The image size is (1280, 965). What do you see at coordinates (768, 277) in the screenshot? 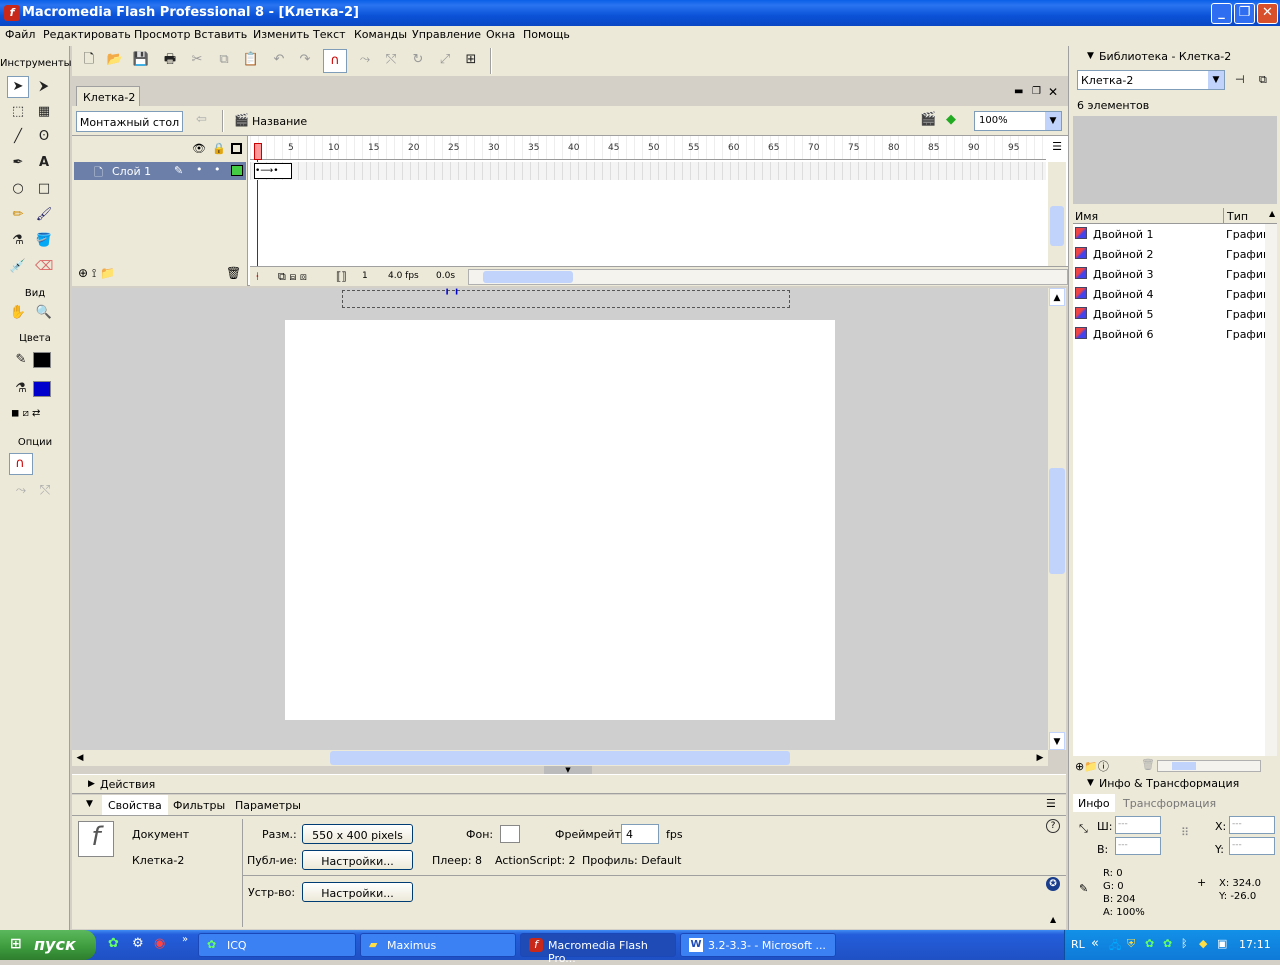
I see `timeline-hscroll` at bounding box center [768, 277].